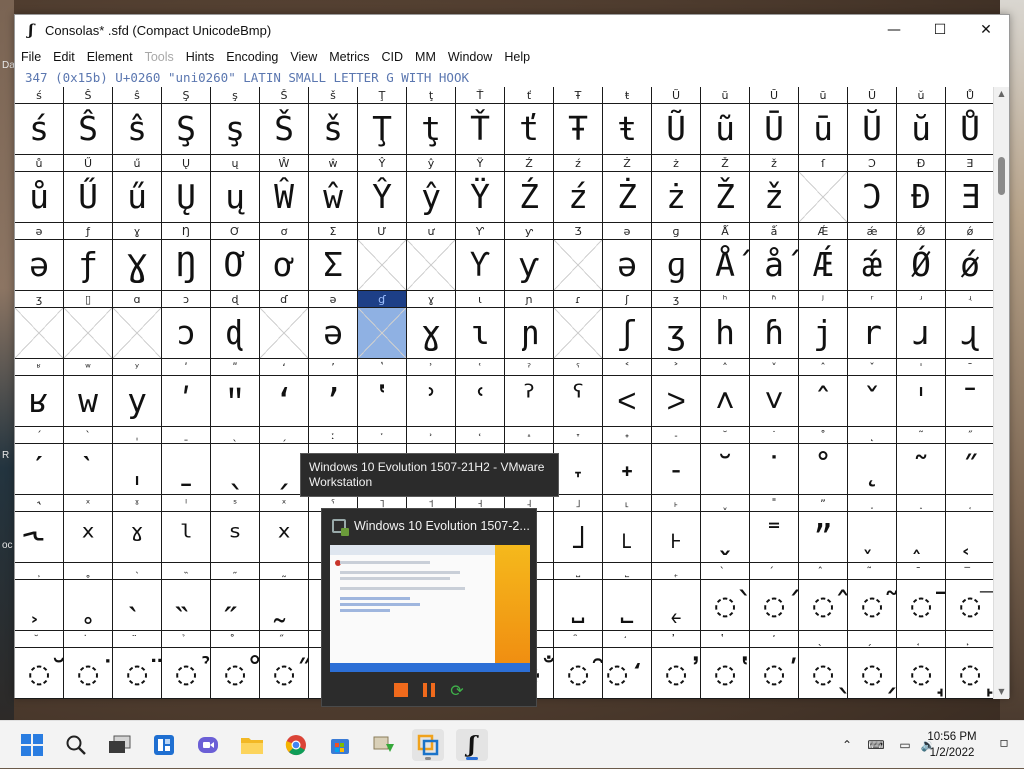 The width and height of the screenshot is (1024, 769). I want to click on menu-view: View, so click(303, 57).